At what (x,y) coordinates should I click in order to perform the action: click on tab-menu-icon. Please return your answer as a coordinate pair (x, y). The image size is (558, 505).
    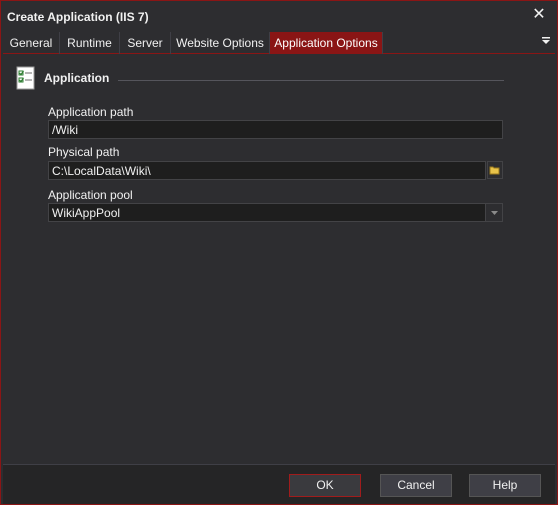
    Looking at the image, I should click on (546, 41).